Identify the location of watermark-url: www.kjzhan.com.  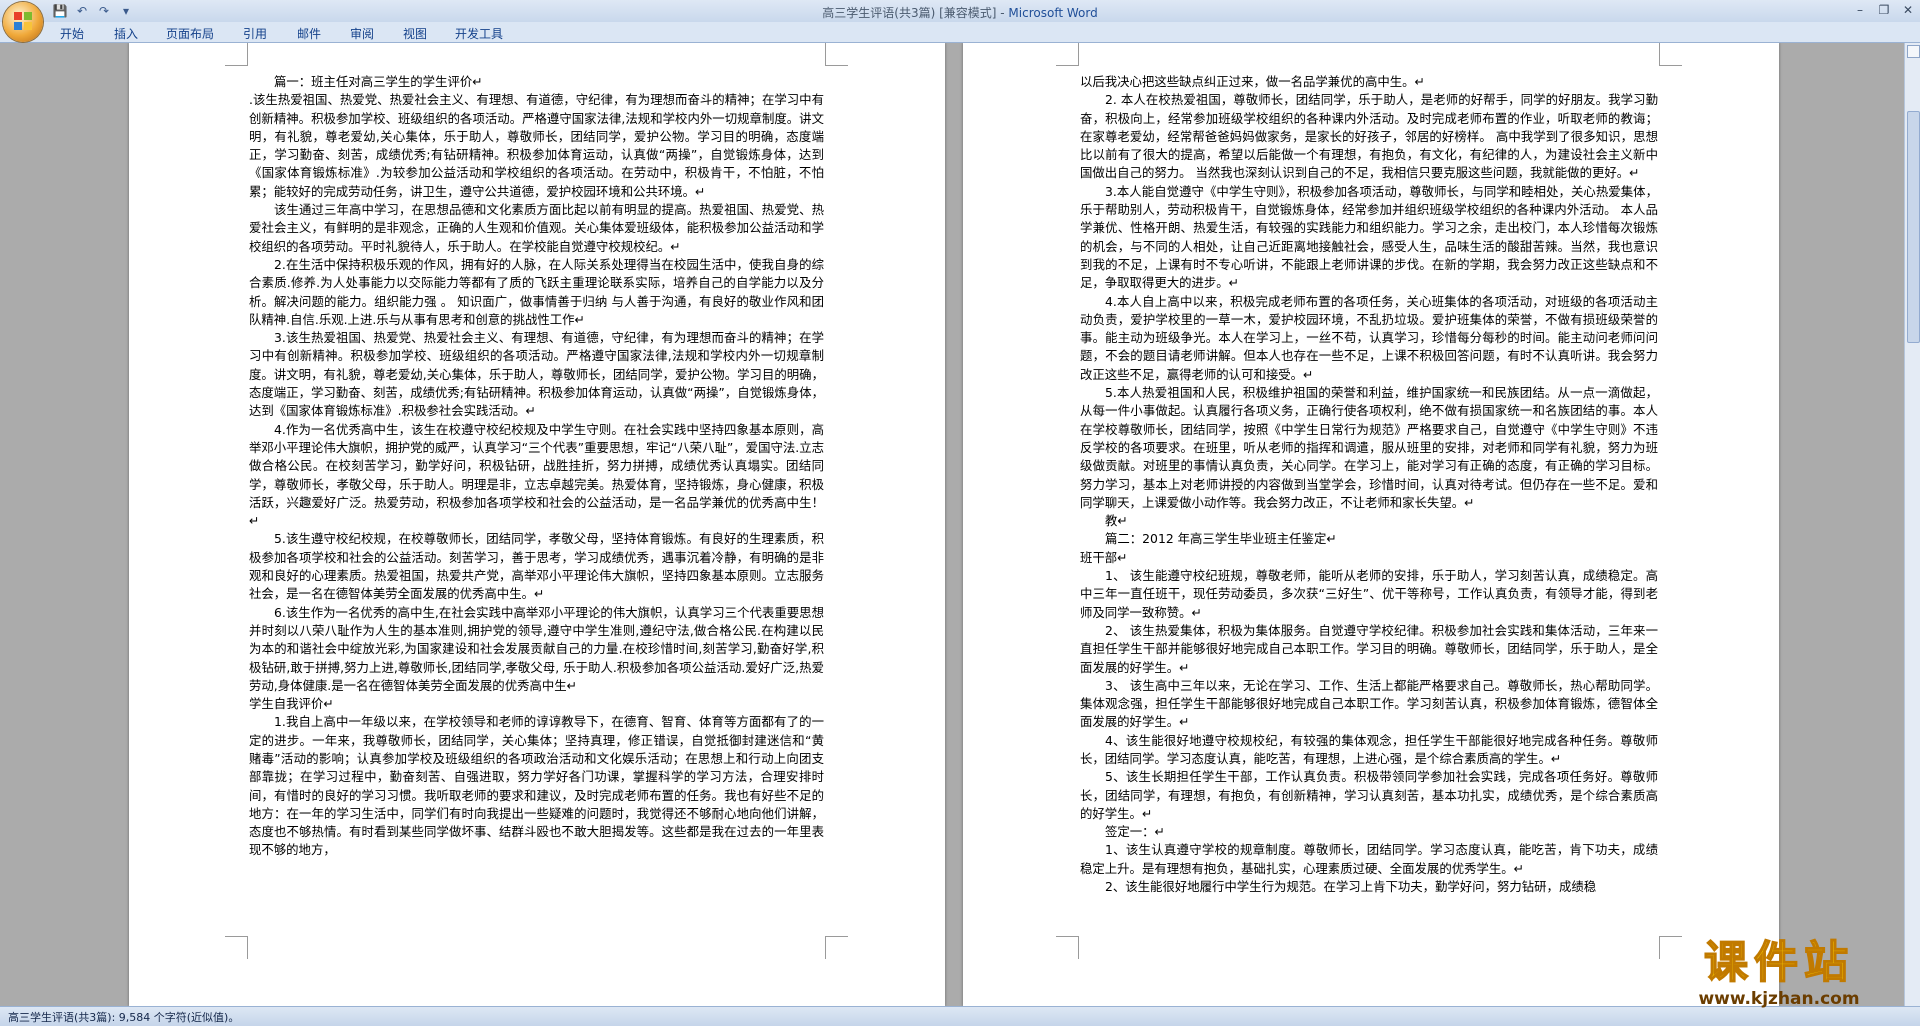
(1779, 999).